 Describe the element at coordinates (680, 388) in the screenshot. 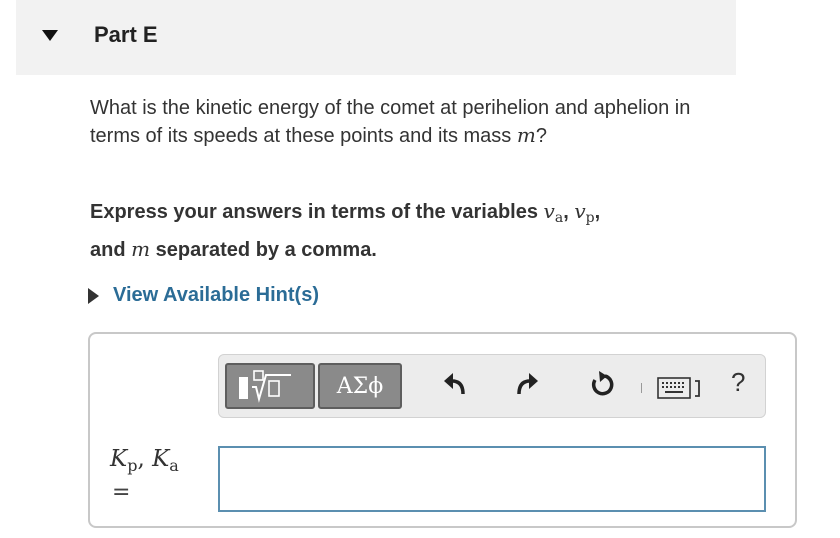

I see `keyboard-icon` at that location.